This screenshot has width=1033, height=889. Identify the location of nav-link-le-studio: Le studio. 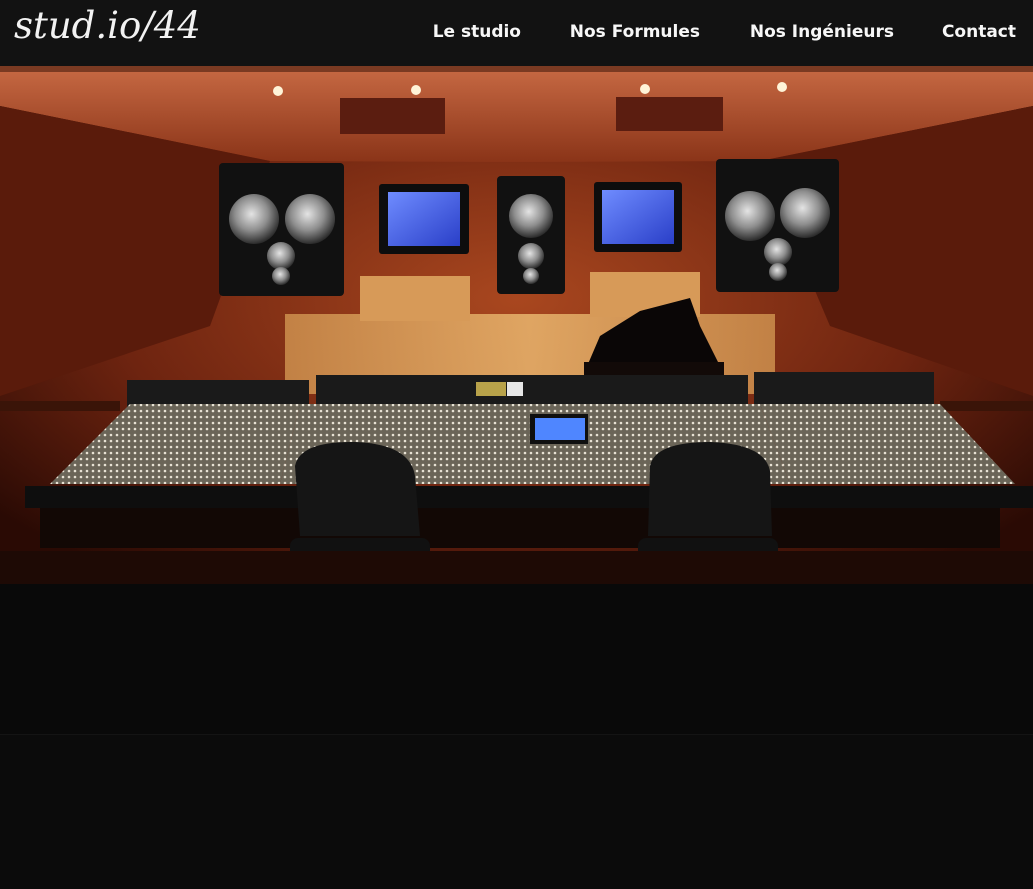
(477, 32).